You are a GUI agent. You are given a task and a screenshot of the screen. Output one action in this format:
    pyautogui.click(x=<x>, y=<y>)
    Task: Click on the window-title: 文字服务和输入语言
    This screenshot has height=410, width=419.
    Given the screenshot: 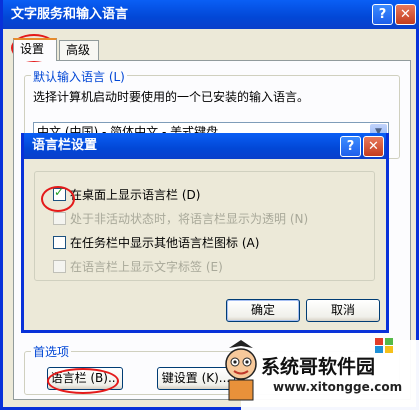 What is the action you would take?
    pyautogui.click(x=70, y=14)
    